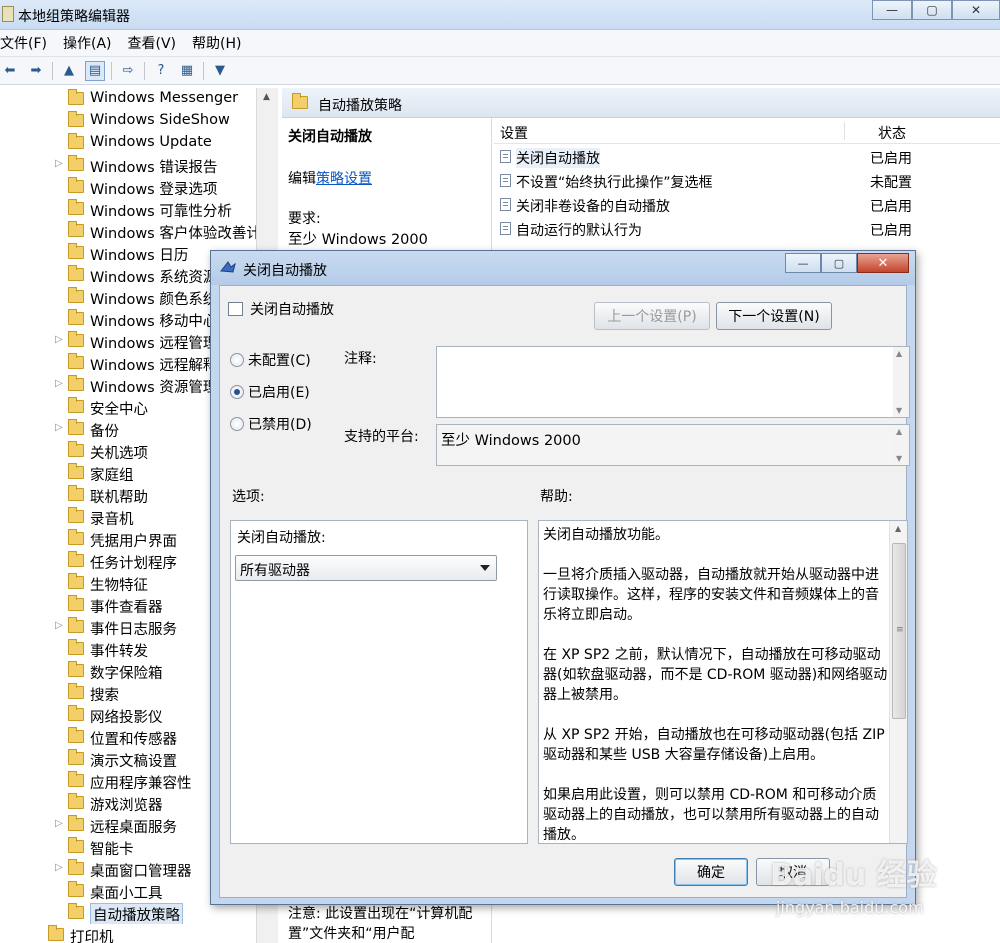 The width and height of the screenshot is (1000, 943). I want to click on tree-item: Windows 可靠性分析, so click(130, 209).